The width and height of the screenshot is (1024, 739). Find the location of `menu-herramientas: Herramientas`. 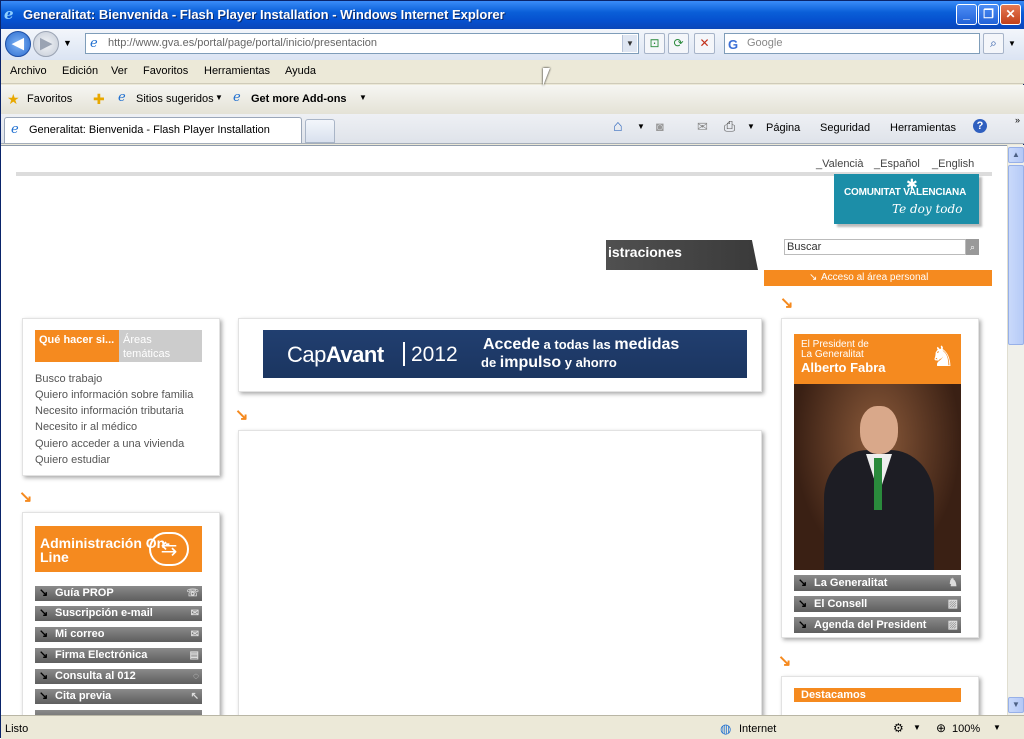

menu-herramientas: Herramientas is located at coordinates (237, 71).